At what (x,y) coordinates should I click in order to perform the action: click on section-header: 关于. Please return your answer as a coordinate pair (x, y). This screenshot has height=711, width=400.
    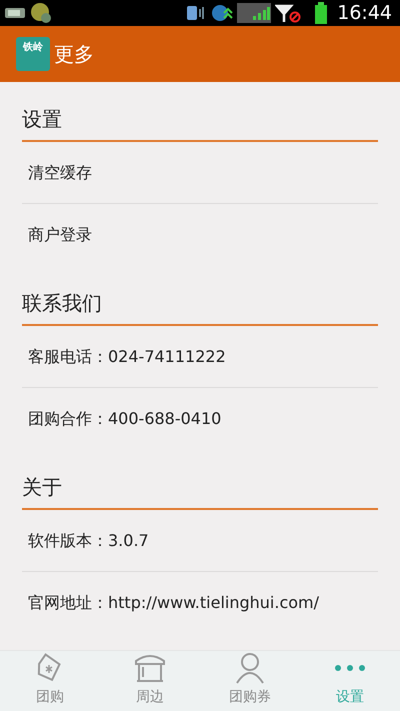
    Looking at the image, I should click on (42, 487).